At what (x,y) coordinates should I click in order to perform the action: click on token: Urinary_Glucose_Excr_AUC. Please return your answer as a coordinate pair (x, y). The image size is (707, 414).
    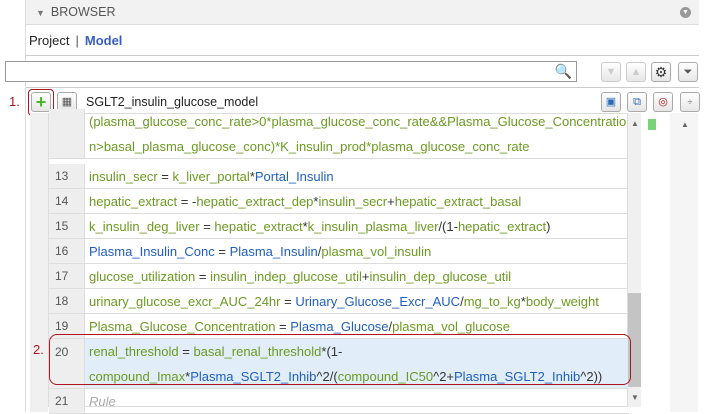
    Looking at the image, I should click on (378, 301).